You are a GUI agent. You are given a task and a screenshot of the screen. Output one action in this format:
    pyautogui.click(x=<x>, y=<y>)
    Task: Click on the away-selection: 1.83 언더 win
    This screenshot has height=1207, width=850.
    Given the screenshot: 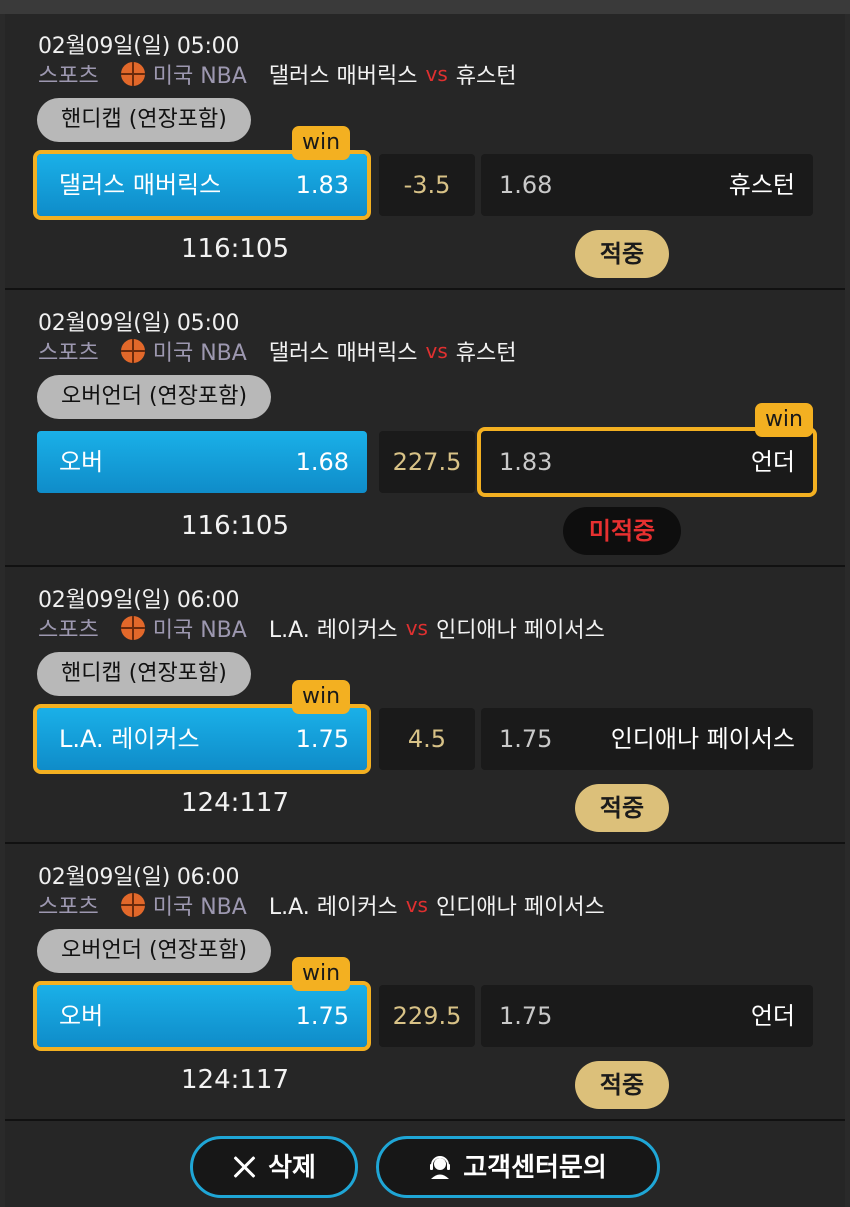 What is the action you would take?
    pyautogui.click(x=647, y=450)
    